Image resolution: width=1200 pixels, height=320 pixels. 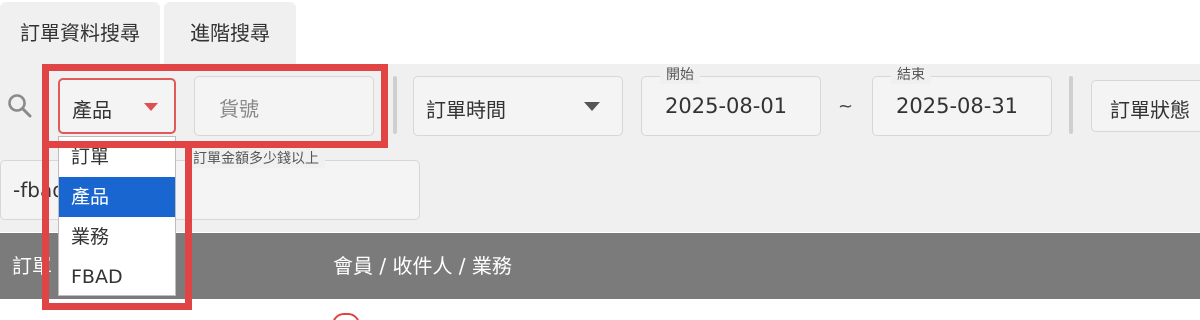 I want to click on order-amount-label: 訂單金額多少錢以上, so click(x=256, y=159).